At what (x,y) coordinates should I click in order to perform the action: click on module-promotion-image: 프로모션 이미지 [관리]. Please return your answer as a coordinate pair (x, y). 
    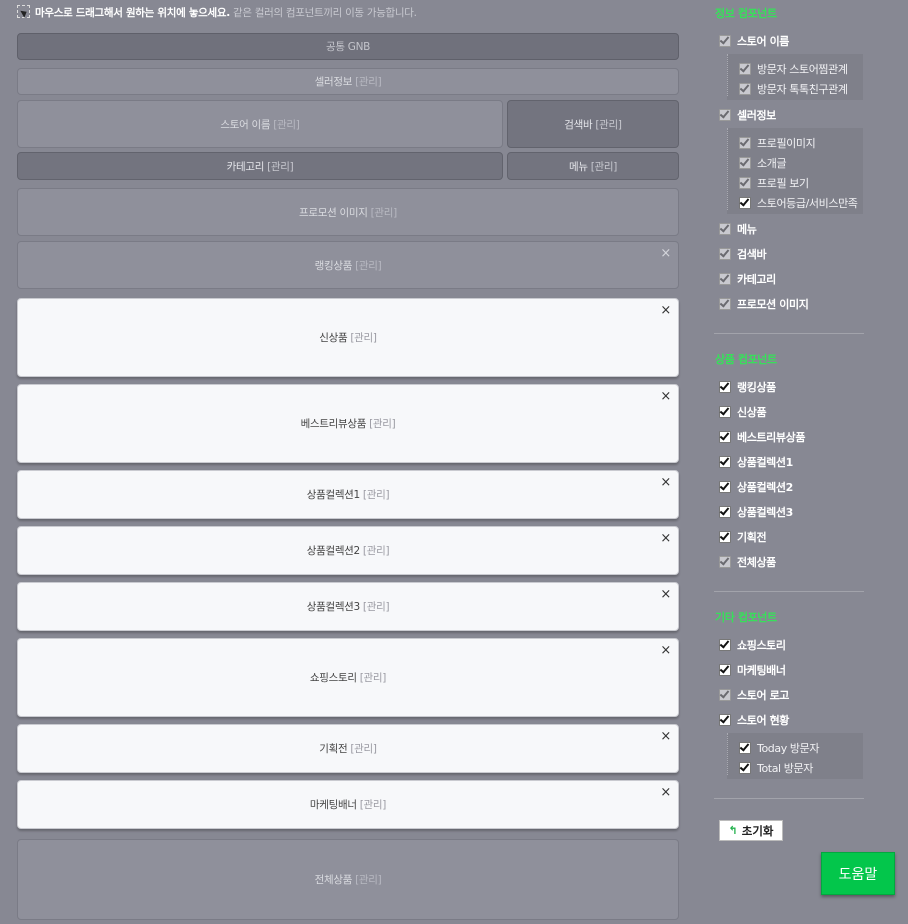
    Looking at the image, I should click on (348, 212).